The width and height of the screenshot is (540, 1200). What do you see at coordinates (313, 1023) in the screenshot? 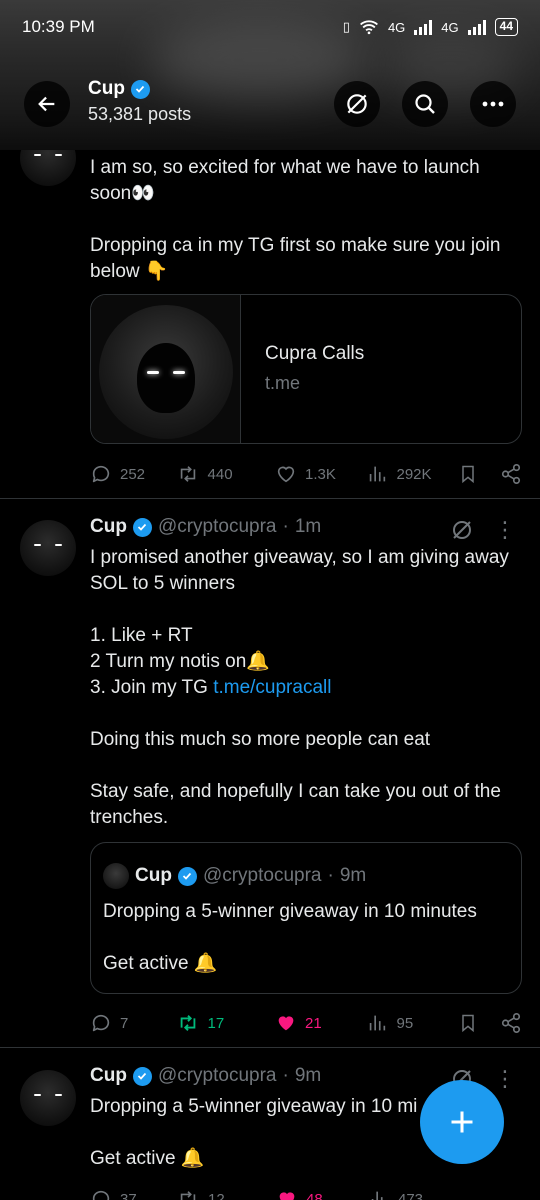
I see `like-count: 21` at bounding box center [313, 1023].